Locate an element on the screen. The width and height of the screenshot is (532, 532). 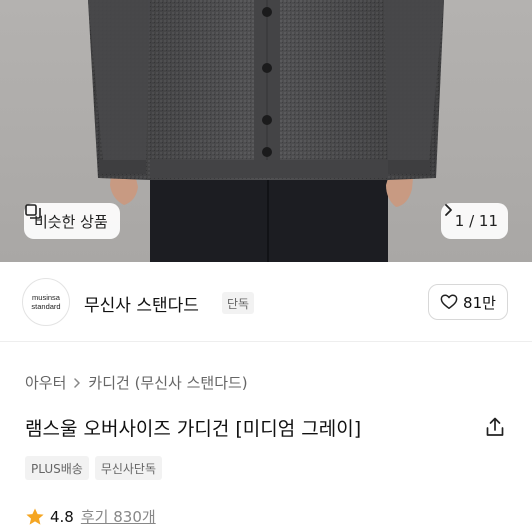
tag-musinsa-exclusive: 무신사단독 is located at coordinates (128, 468).